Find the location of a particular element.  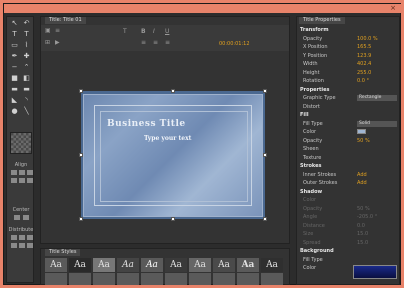

resize-handle-br is located at coordinates (265, 219).